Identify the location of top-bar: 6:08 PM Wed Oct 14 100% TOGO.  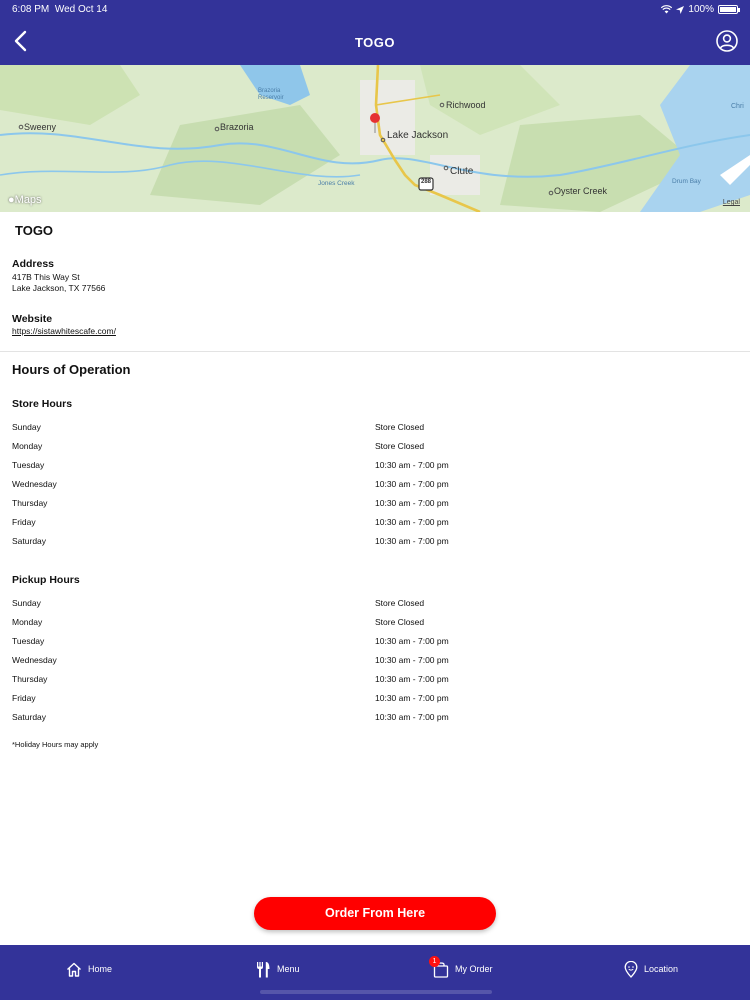
(375, 32).